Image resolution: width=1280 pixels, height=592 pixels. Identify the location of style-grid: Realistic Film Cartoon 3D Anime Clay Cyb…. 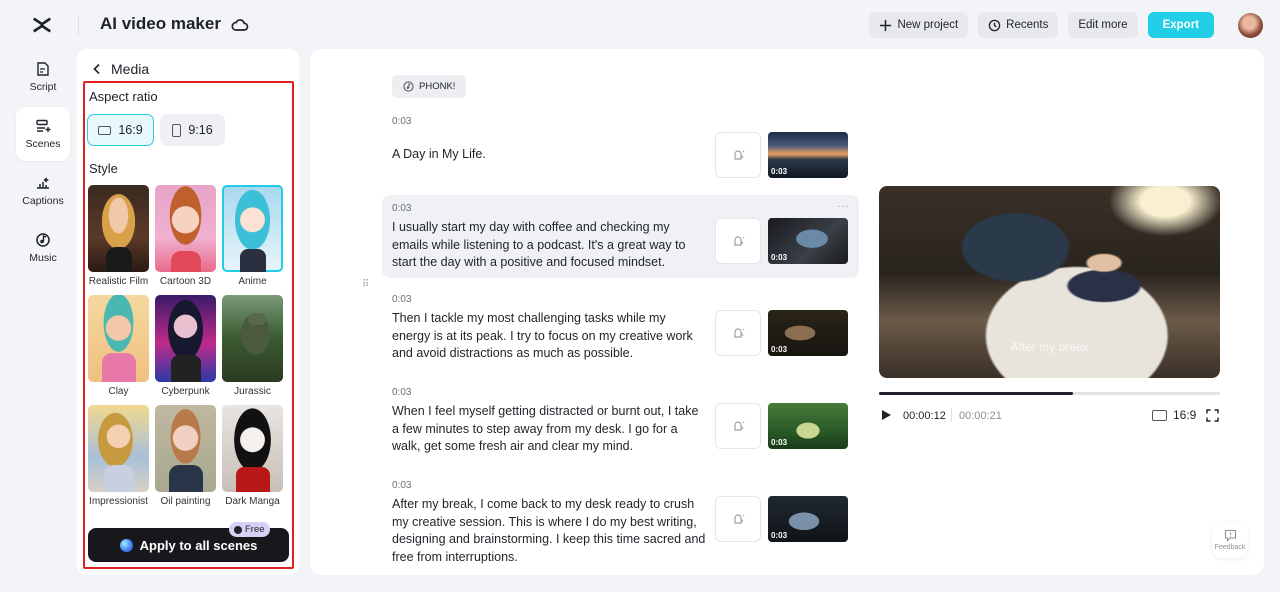
(188, 350).